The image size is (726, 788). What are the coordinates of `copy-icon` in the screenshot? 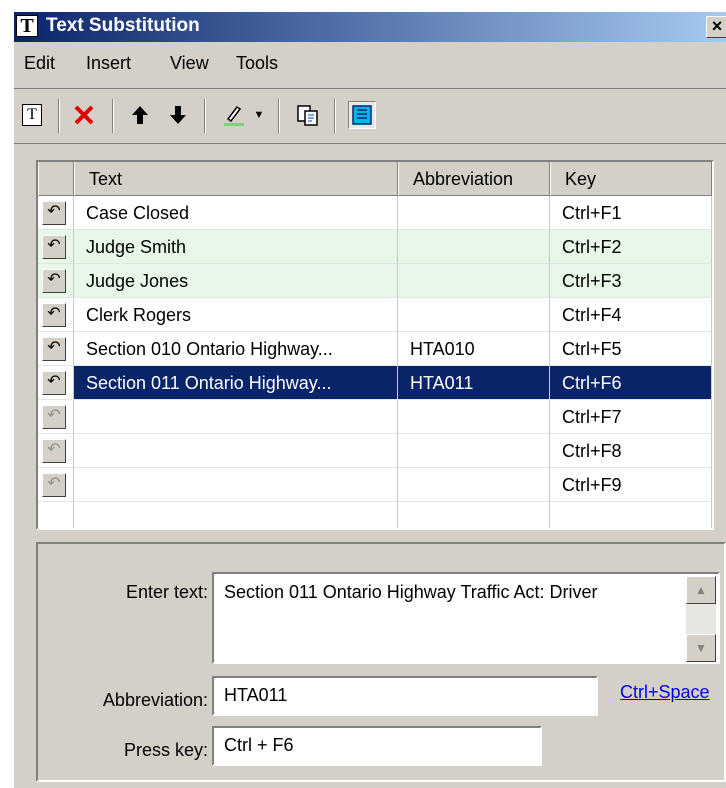 It's located at (307, 115).